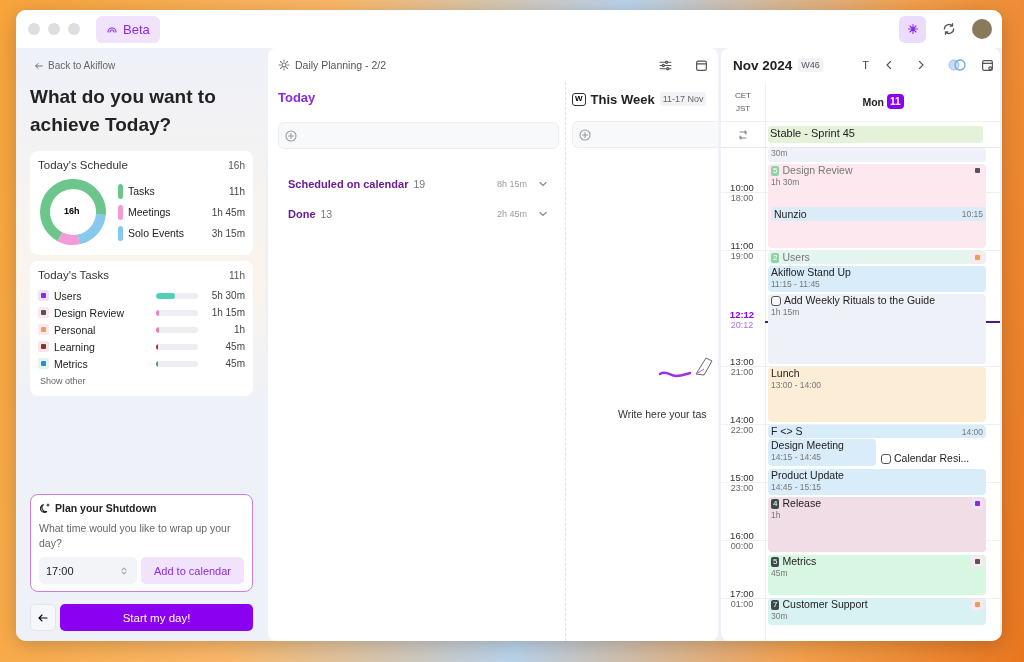  I want to click on today-button: T, so click(865, 65).